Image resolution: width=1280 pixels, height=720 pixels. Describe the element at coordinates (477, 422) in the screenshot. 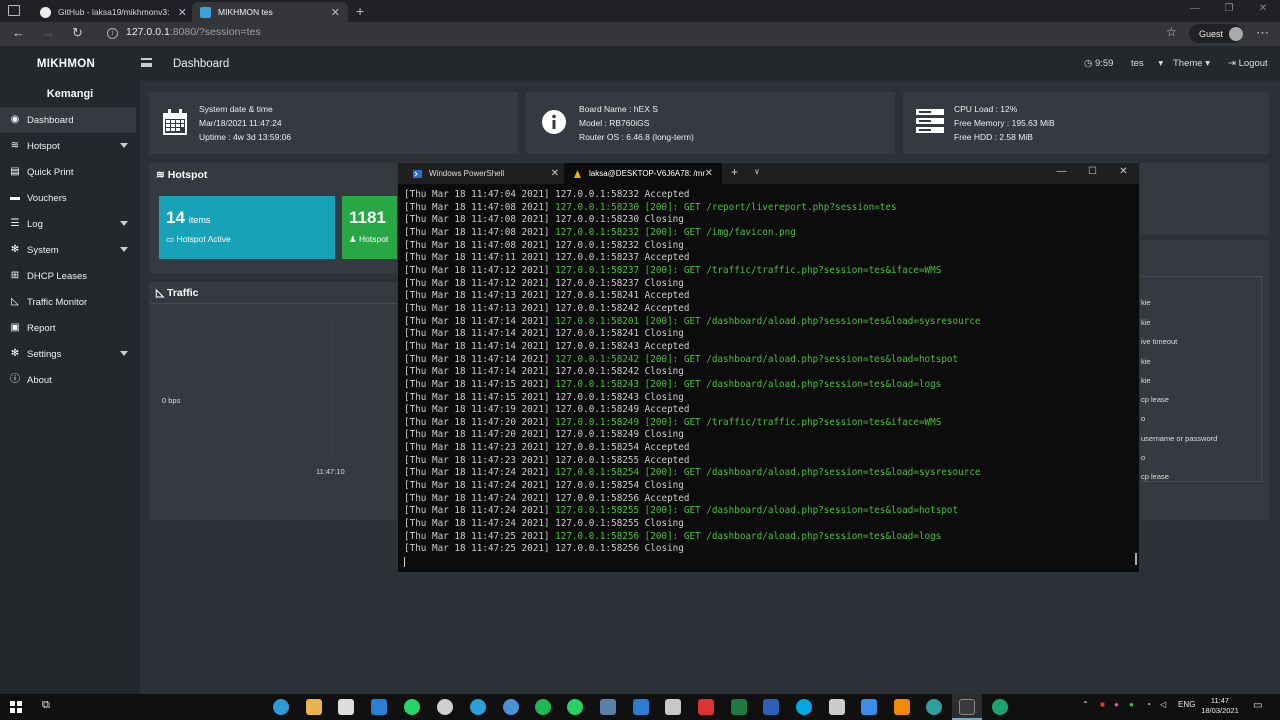

I see `terminal-timestamp: [Thu Mar 18 11:47:20 2021]` at that location.